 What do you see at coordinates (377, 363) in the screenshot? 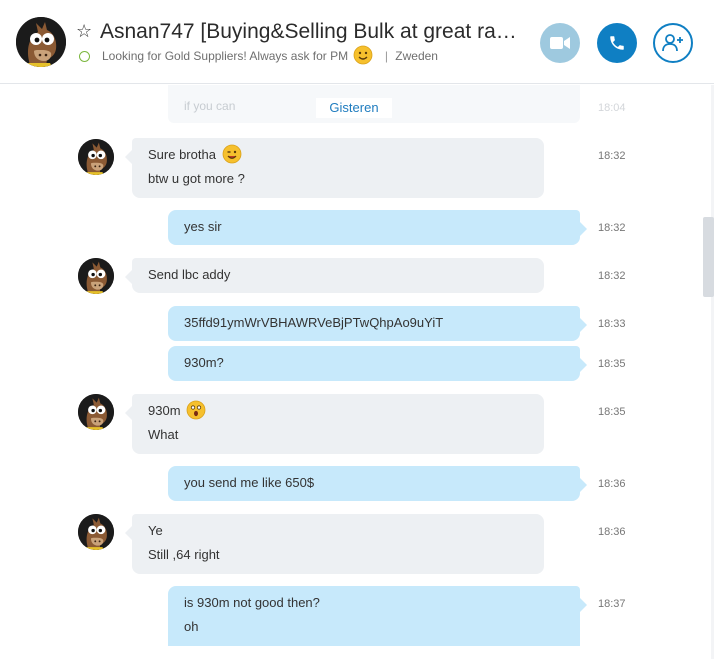
I see `outgoing-message: 930m?` at bounding box center [377, 363].